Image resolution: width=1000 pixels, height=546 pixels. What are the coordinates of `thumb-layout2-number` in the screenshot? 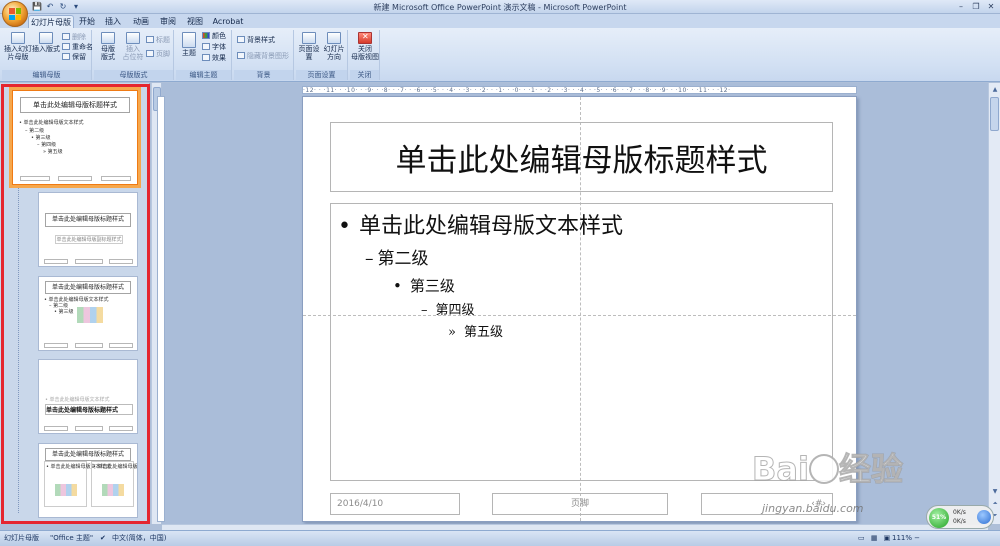 It's located at (121, 345).